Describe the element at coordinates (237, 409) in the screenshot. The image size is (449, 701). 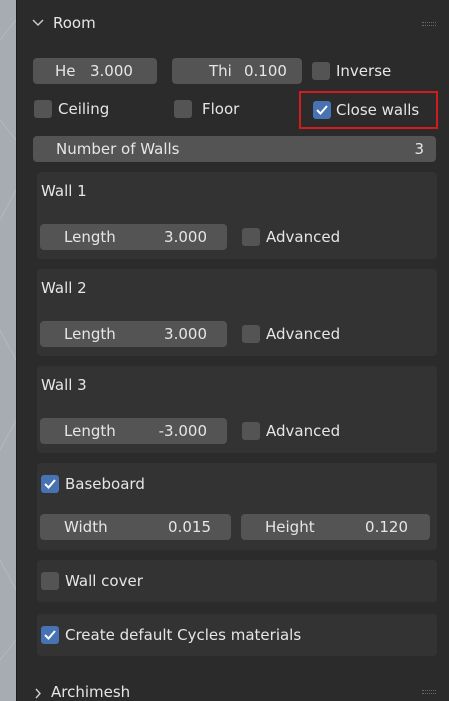
I see `wall-3-box: Wall 3 Length -3.000 Advanced` at that location.